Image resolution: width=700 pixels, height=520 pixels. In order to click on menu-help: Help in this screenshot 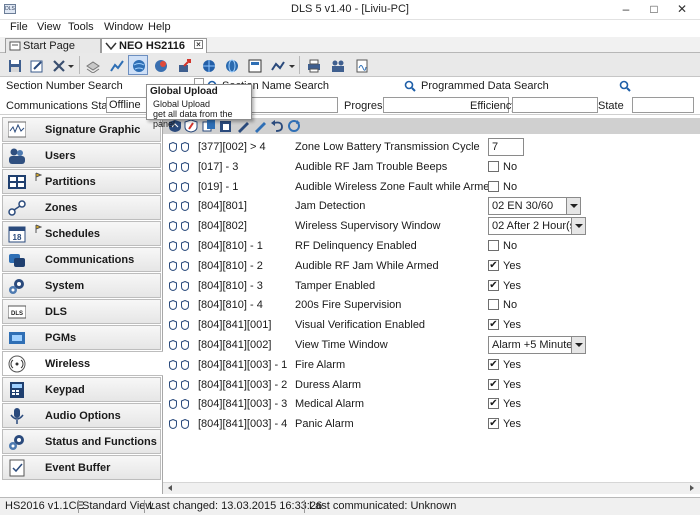, I will do `click(159, 27)`.